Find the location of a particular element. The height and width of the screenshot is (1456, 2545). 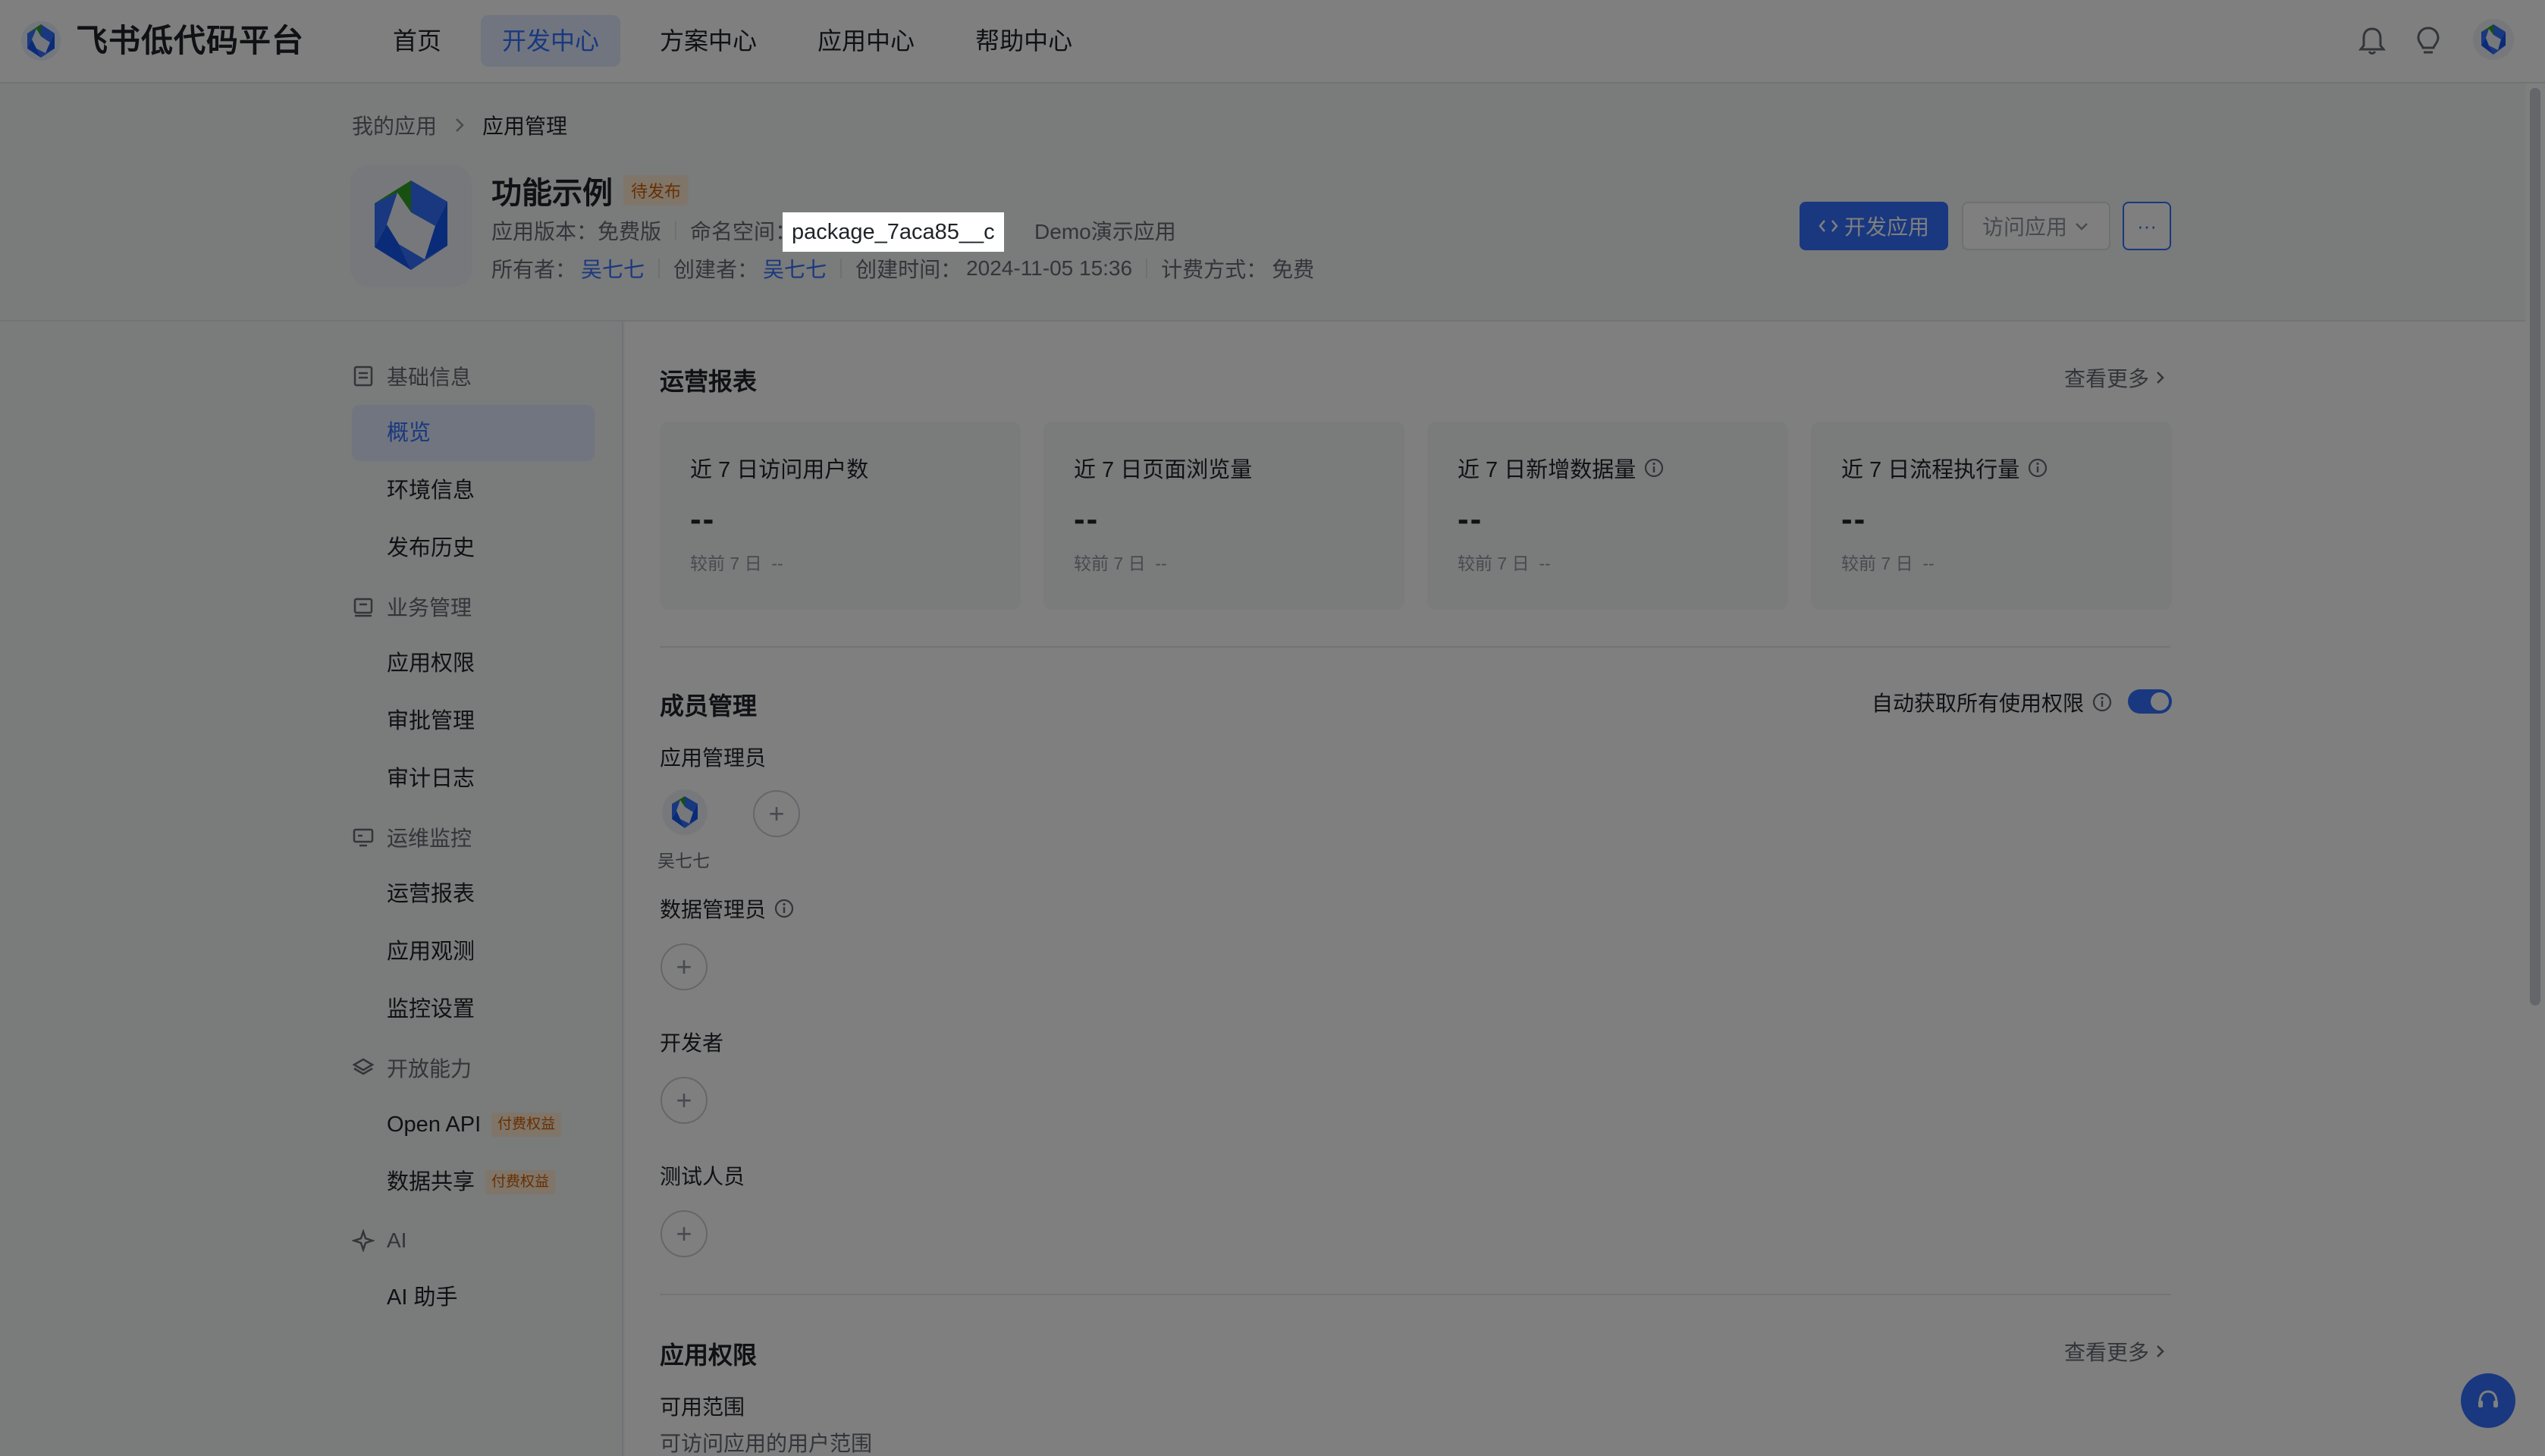

breadcrumb-current: 应用管理 is located at coordinates (525, 126).